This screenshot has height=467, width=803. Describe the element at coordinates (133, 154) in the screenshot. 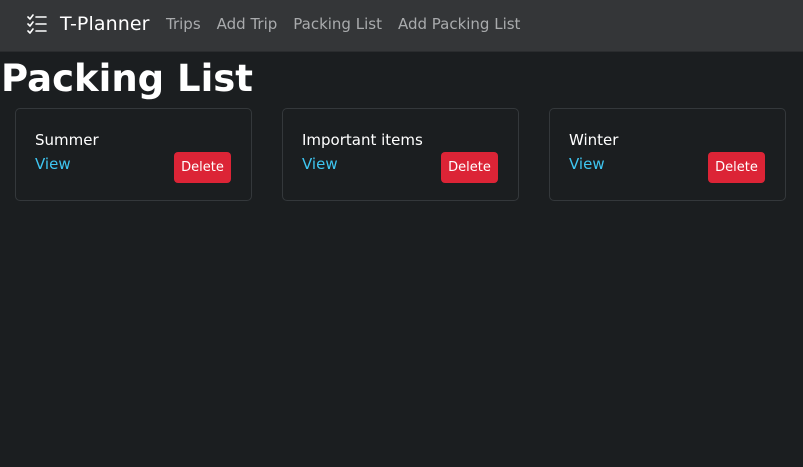

I see `packing-list-card: Summer View Delete` at that location.